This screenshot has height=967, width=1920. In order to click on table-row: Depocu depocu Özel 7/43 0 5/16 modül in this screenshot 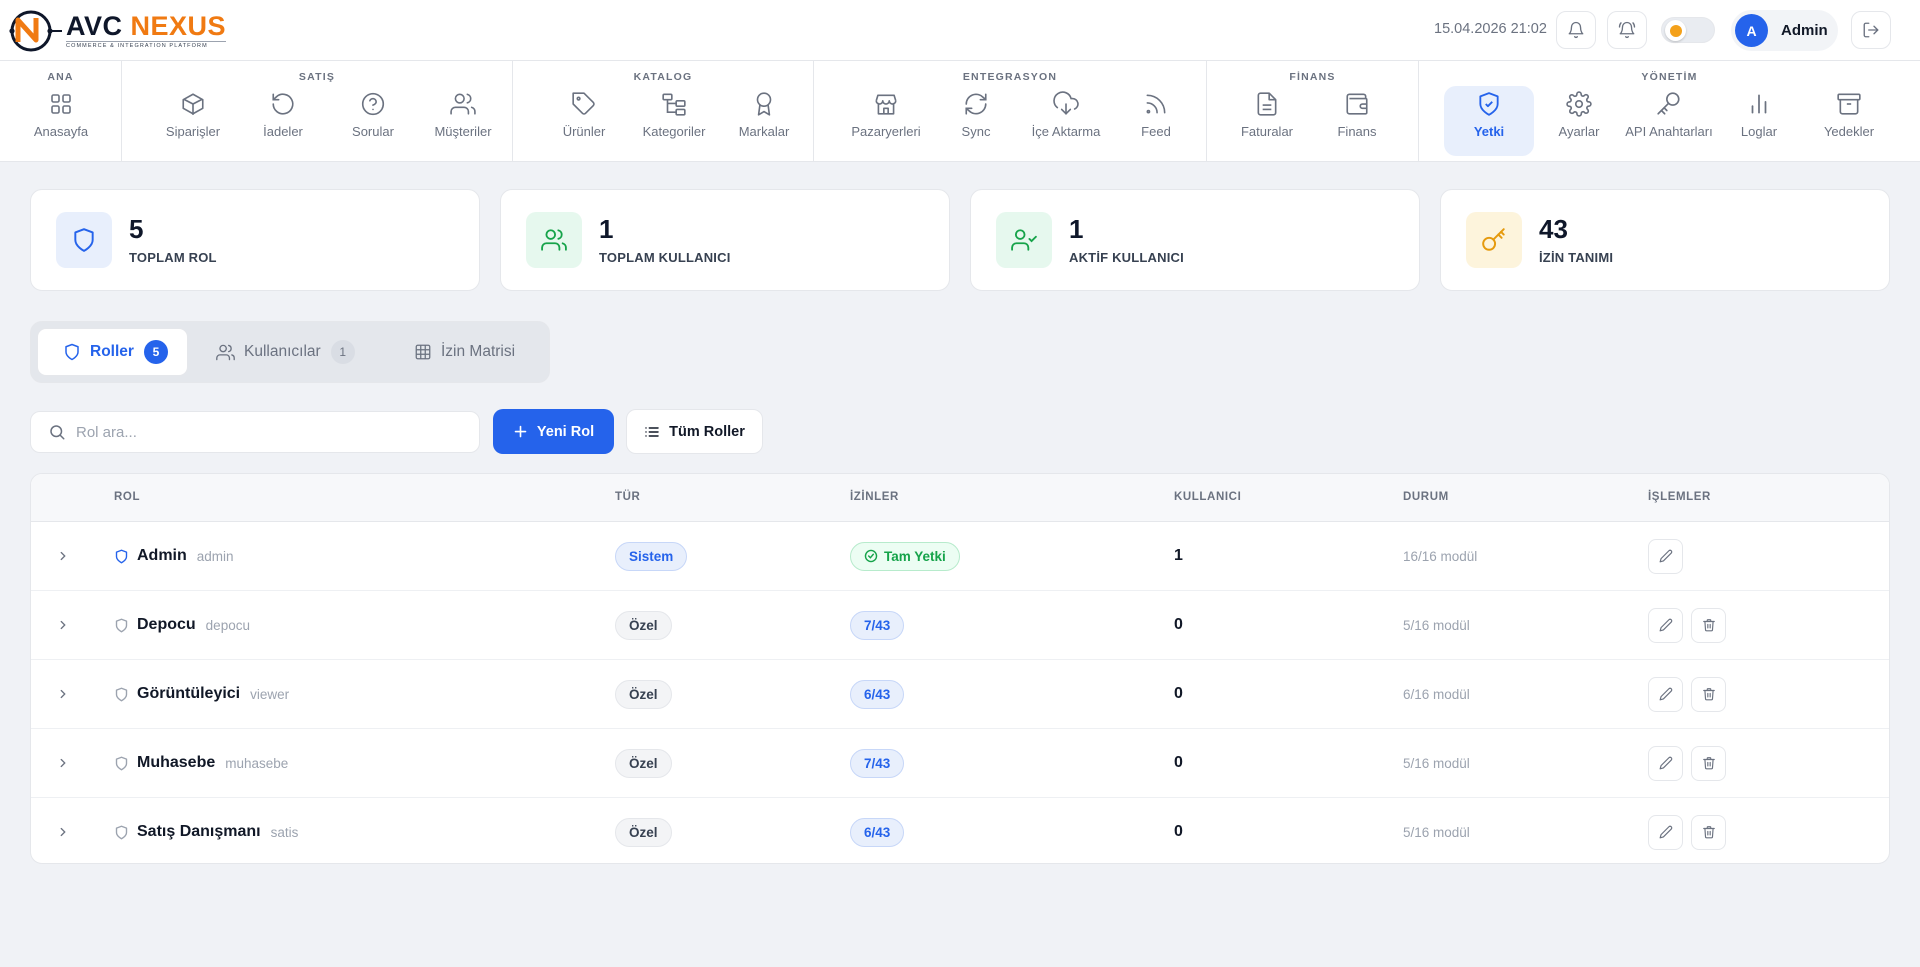, I will do `click(960, 625)`.